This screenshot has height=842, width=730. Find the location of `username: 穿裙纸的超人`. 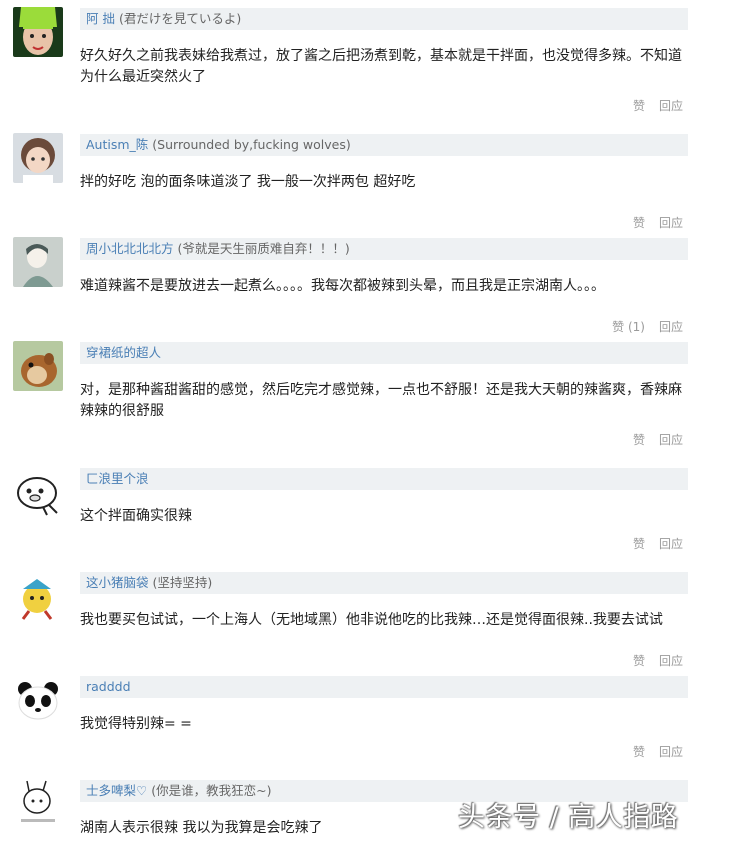

username: 穿裙纸的超人 is located at coordinates (120, 352).